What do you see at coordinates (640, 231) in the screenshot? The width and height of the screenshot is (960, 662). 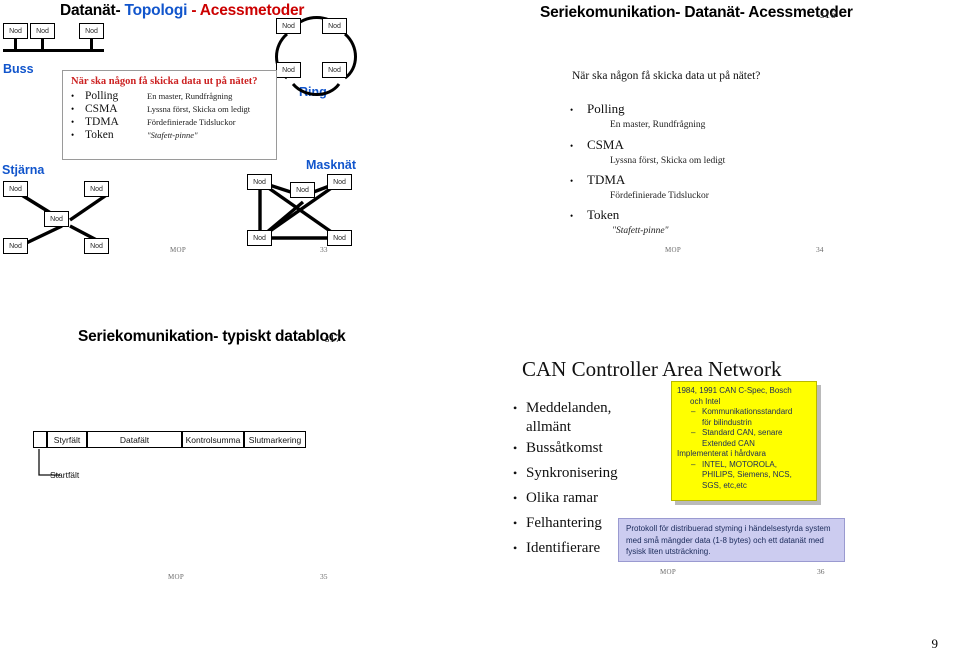 I see `access-sub-token: "Stafett-pinne"` at bounding box center [640, 231].